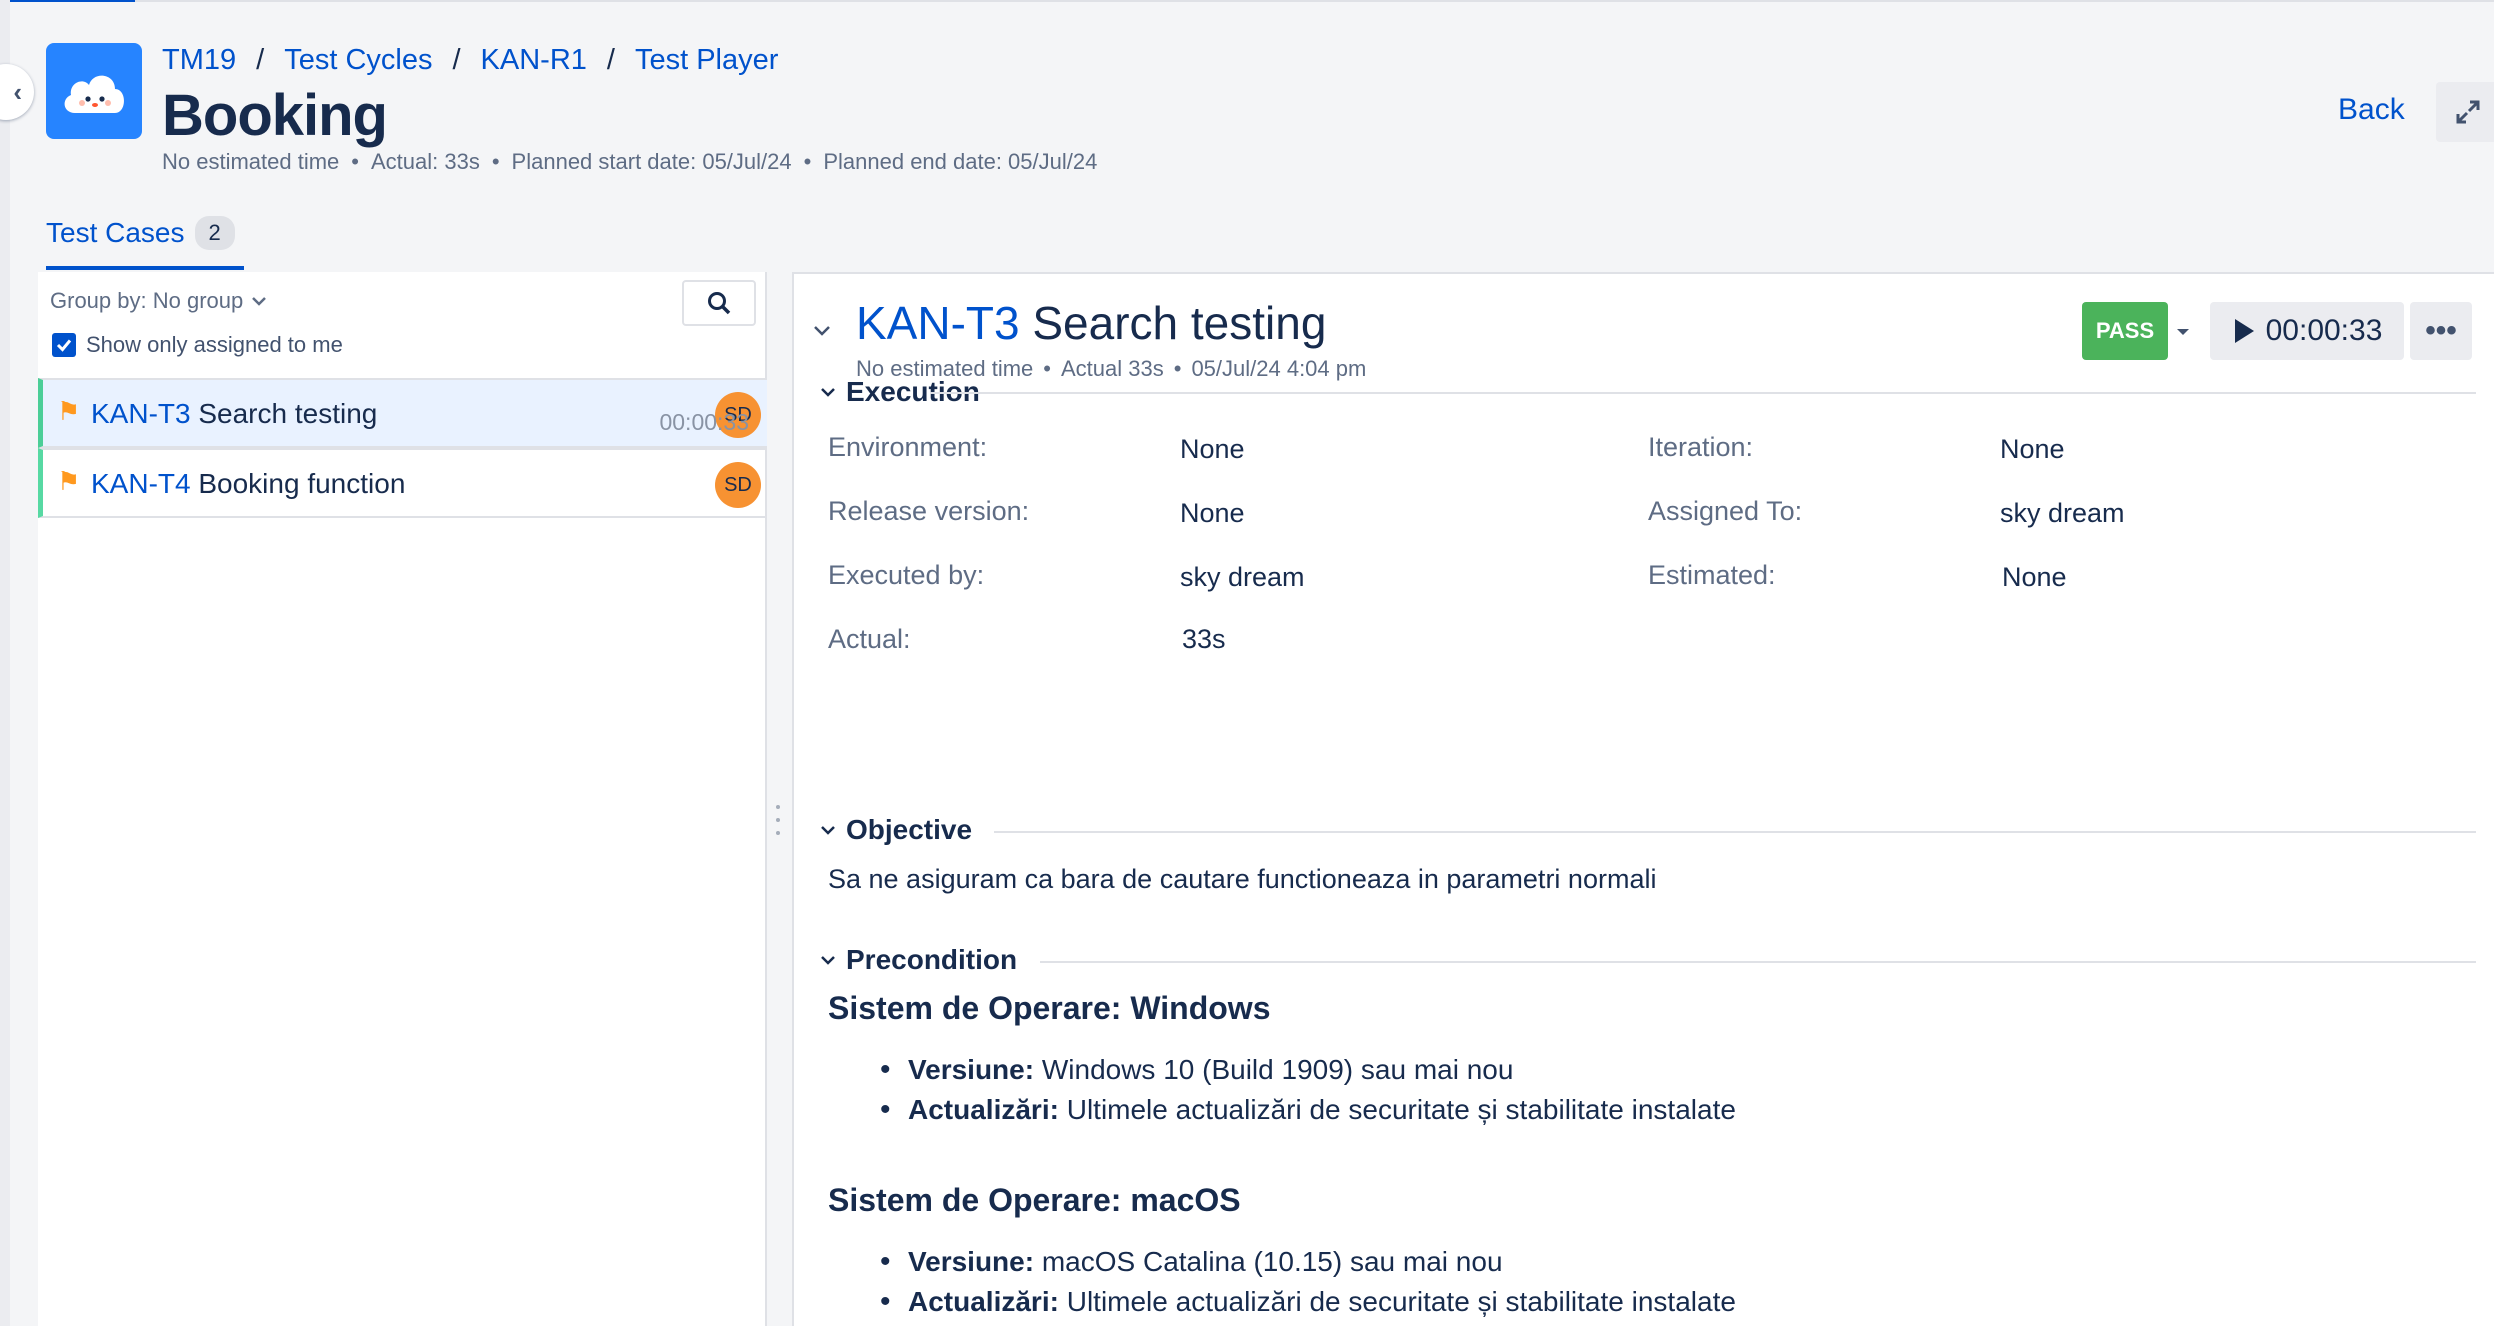 The width and height of the screenshot is (2494, 1326). I want to click on search-button, so click(719, 303).